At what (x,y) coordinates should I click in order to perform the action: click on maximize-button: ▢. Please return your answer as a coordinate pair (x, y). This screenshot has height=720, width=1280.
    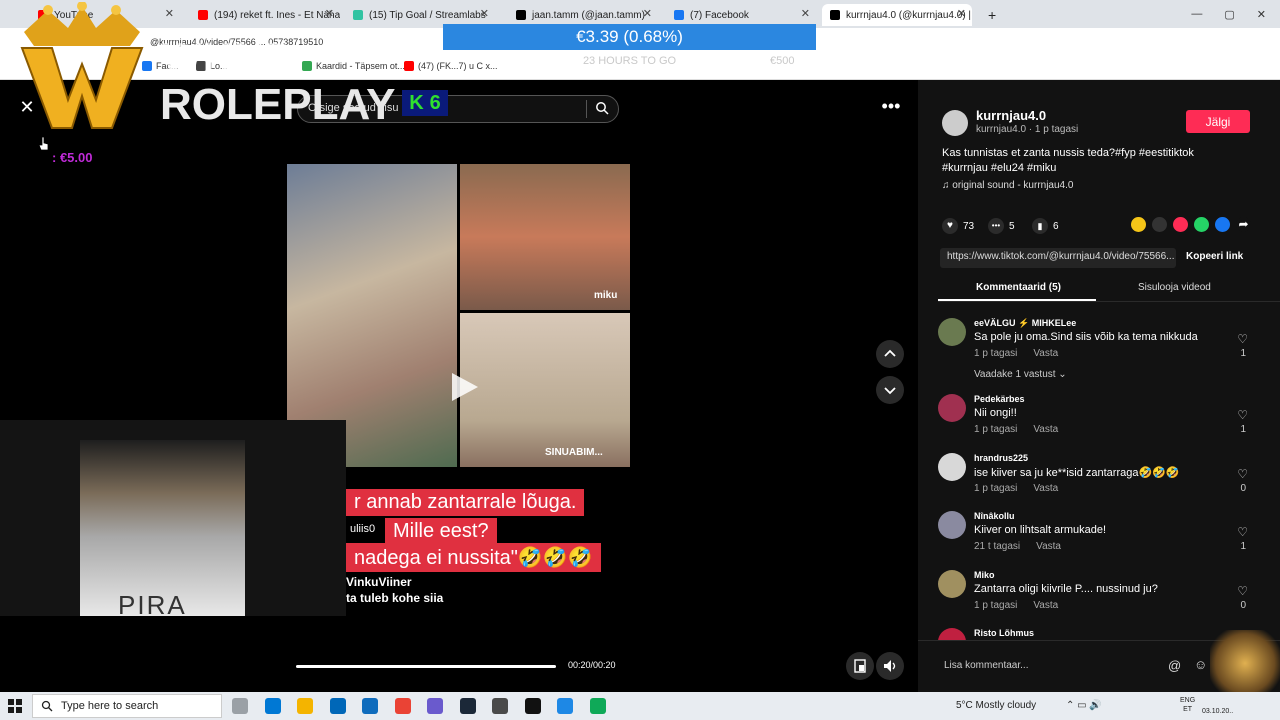
    Looking at the image, I should click on (1229, 14).